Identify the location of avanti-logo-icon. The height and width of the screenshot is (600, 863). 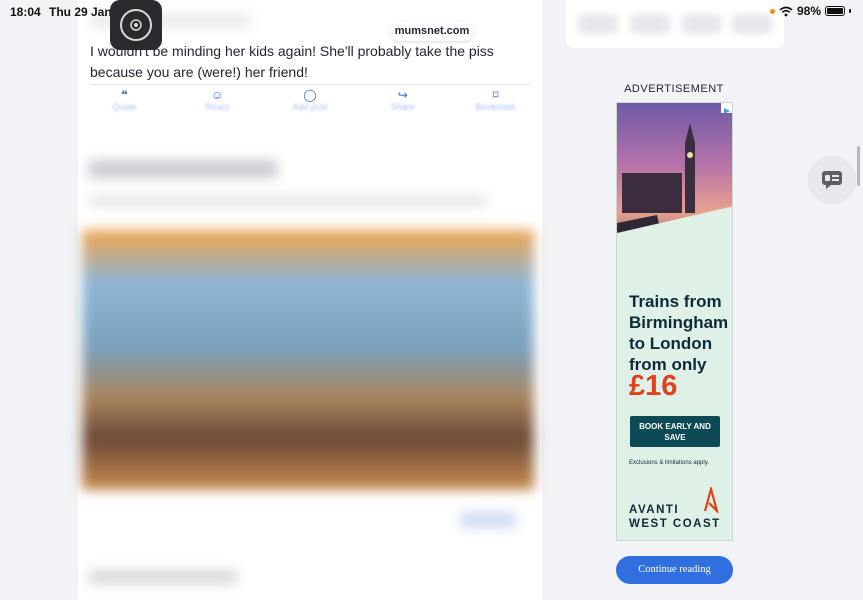
(711, 500).